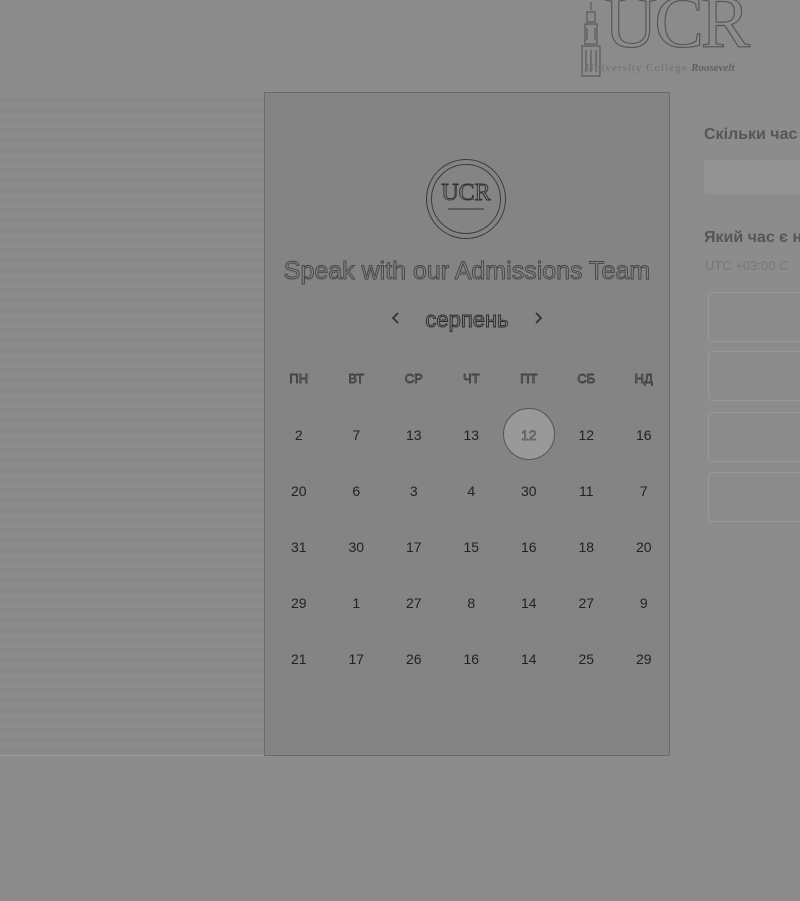  I want to click on logo-subtitle-name: Roosevelt, so click(713, 68).